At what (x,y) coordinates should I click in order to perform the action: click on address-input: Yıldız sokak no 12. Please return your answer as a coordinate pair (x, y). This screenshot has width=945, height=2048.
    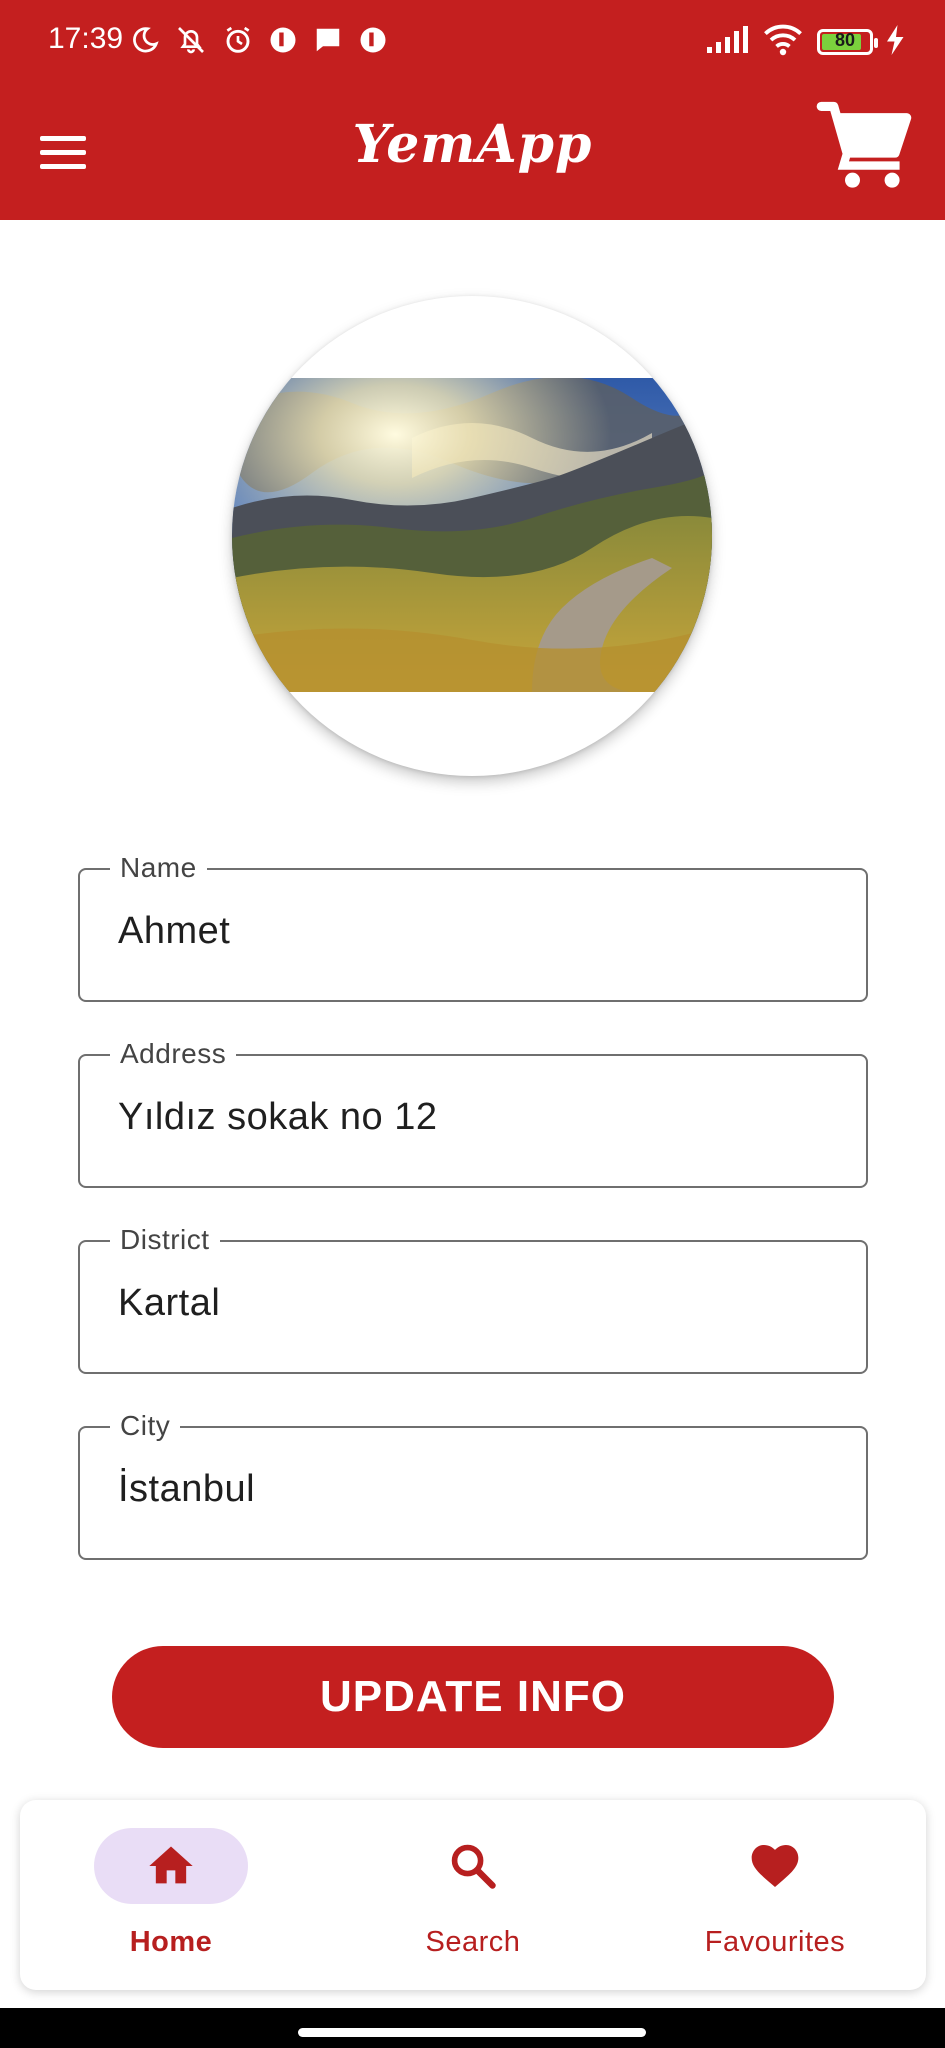
    Looking at the image, I should click on (278, 1117).